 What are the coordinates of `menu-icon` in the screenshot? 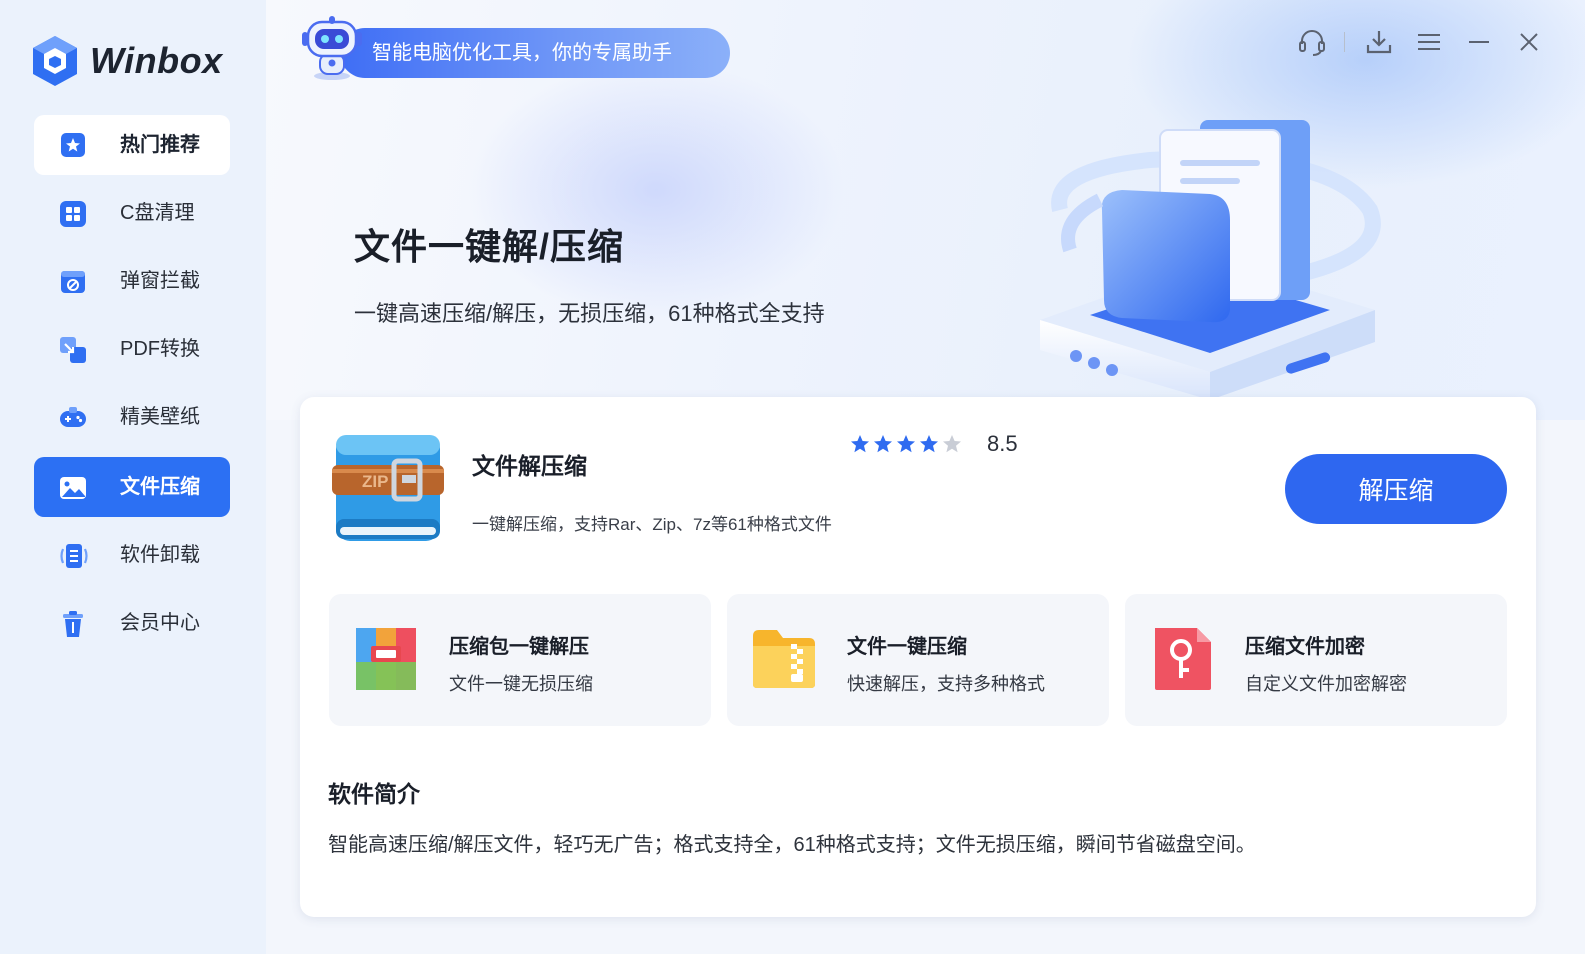 It's located at (1429, 42).